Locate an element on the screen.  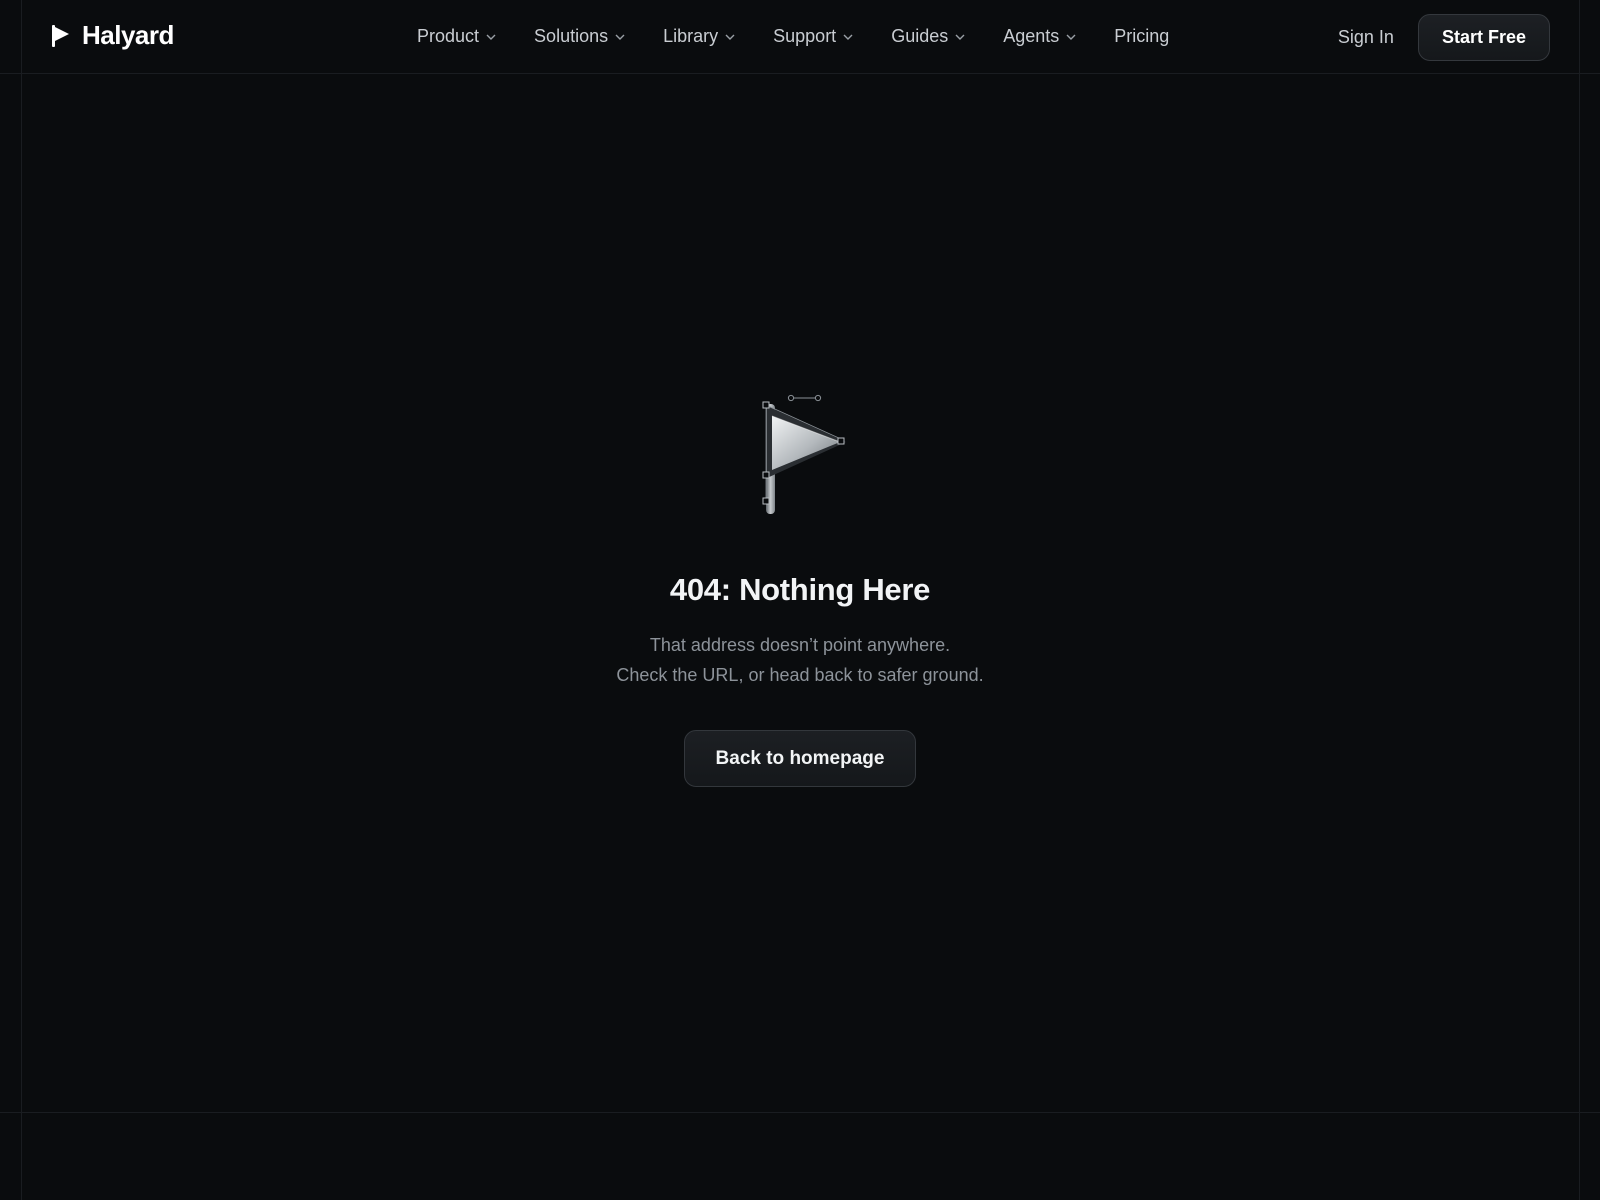
footer-divider is located at coordinates (800, 1112).